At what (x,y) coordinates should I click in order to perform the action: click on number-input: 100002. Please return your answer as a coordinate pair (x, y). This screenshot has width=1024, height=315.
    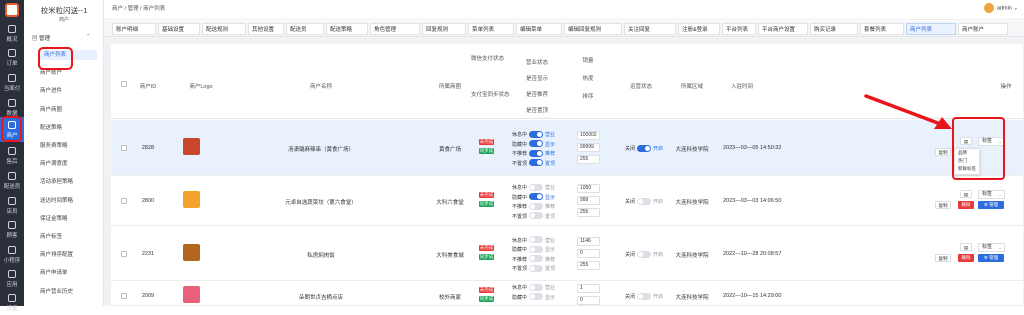
    Looking at the image, I should click on (588, 135).